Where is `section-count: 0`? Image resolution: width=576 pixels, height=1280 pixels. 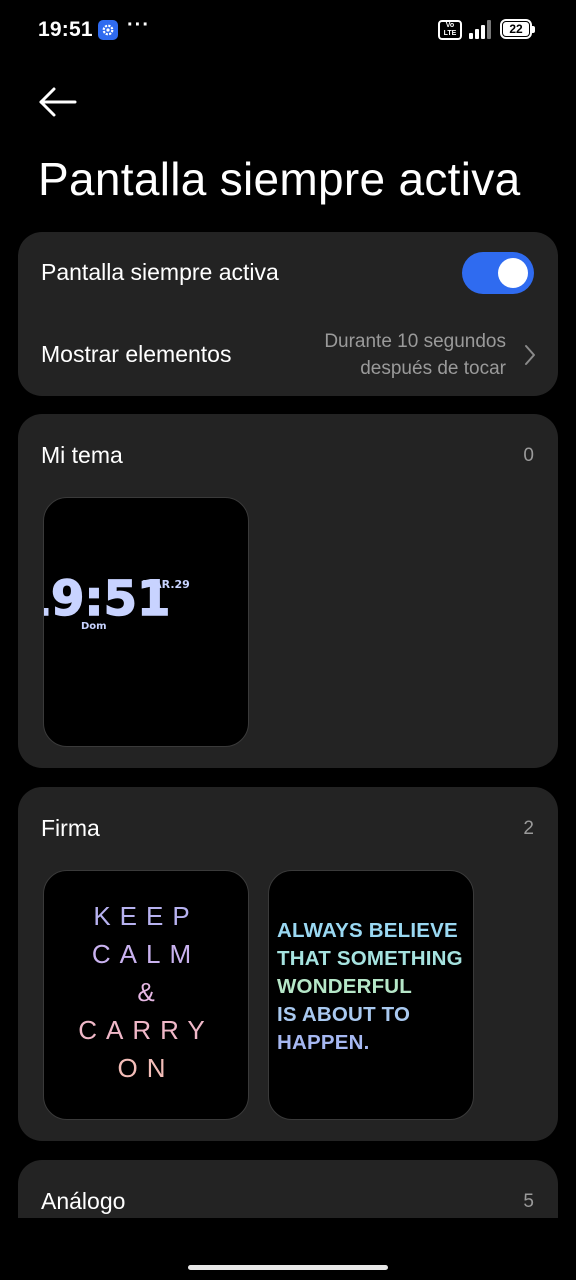
section-count: 0 is located at coordinates (528, 455).